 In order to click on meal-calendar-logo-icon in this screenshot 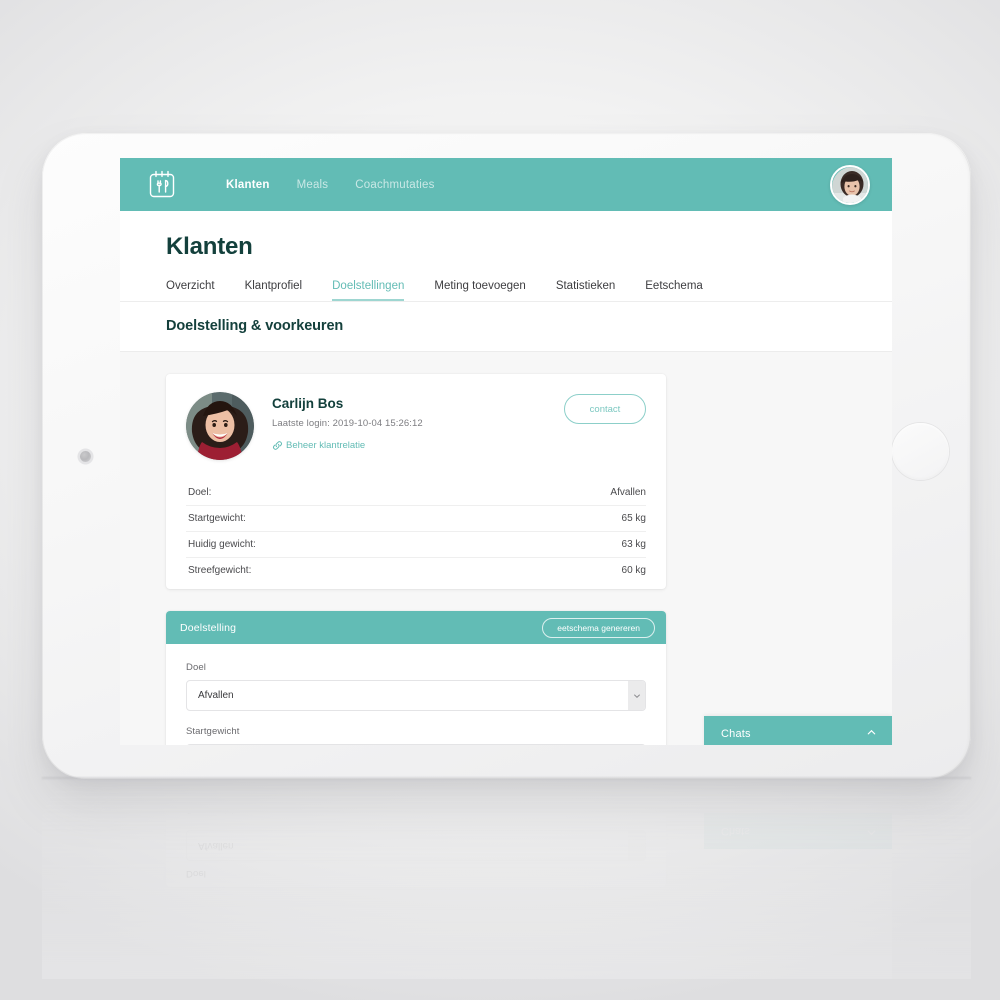, I will do `click(162, 185)`.